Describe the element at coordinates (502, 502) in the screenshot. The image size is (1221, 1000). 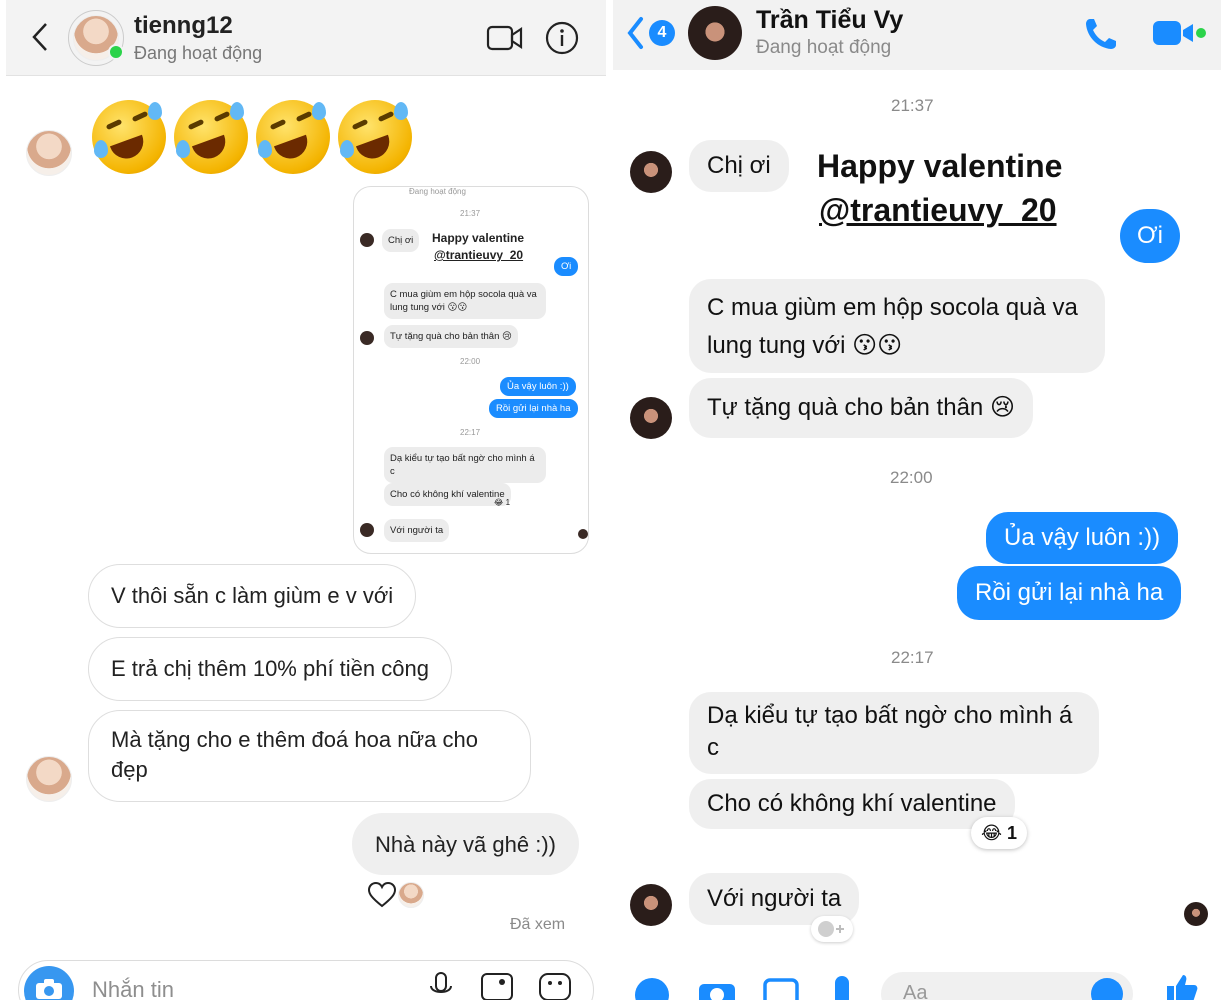
I see `mini-reaction: 😂 1` at that location.